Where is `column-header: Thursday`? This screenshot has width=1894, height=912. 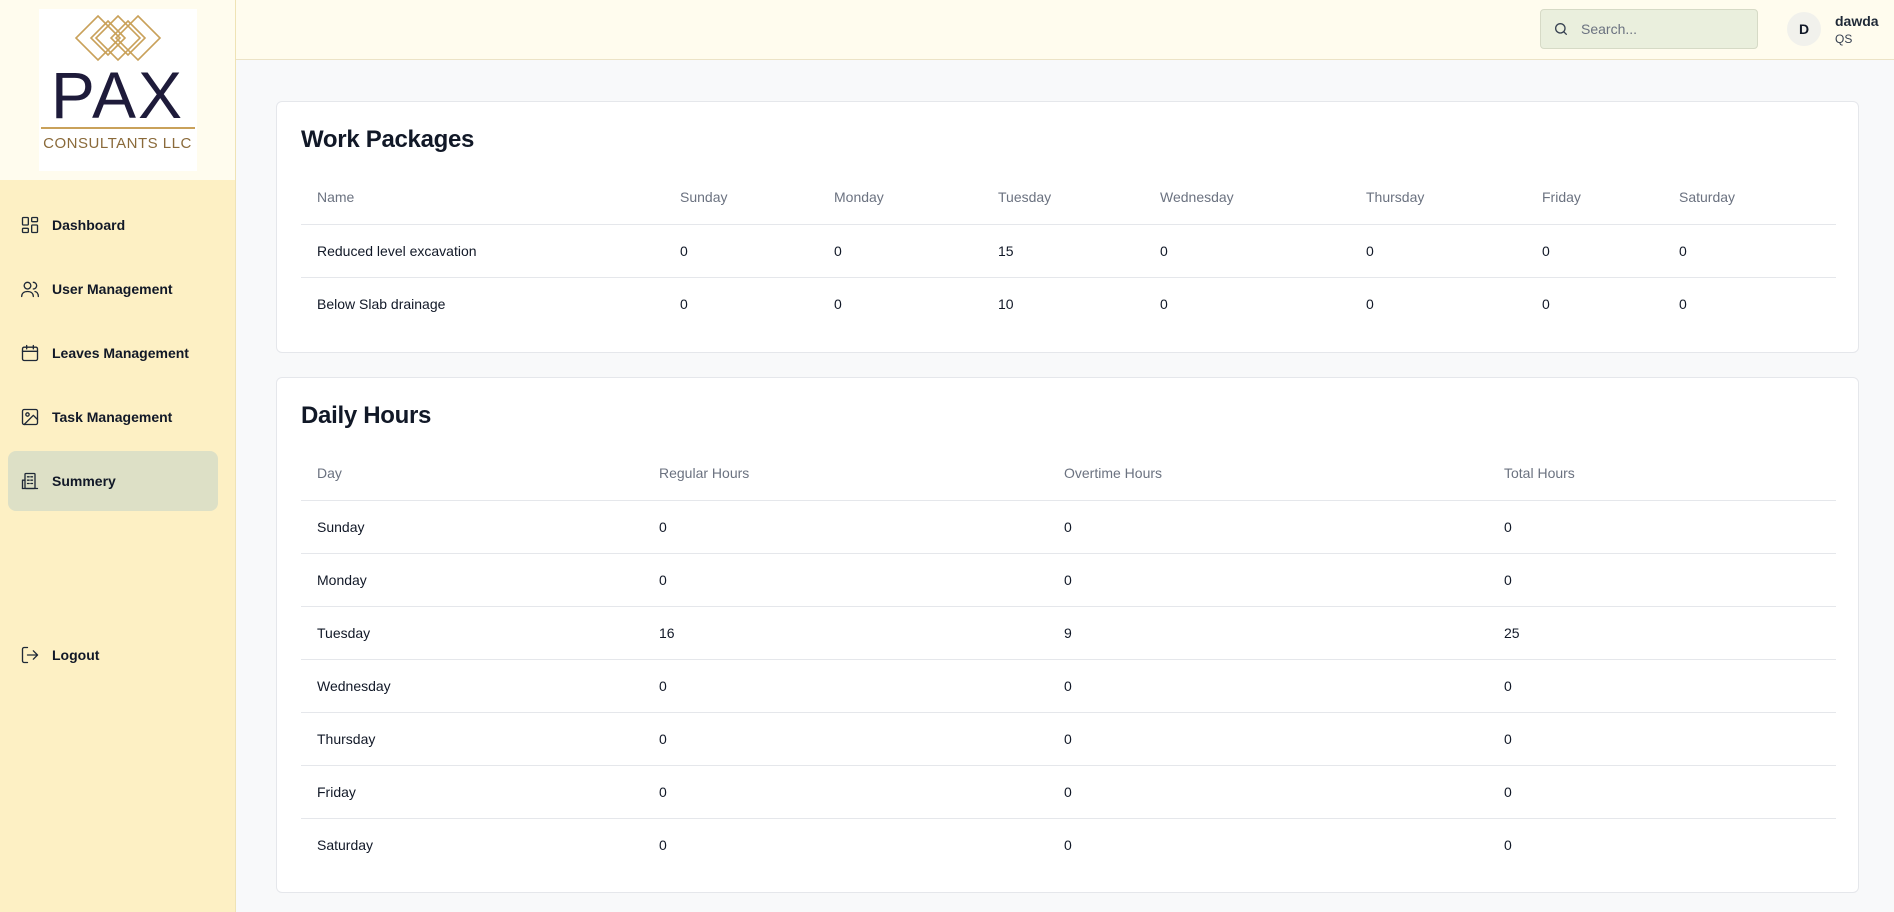
column-header: Thursday is located at coordinates (1438, 198).